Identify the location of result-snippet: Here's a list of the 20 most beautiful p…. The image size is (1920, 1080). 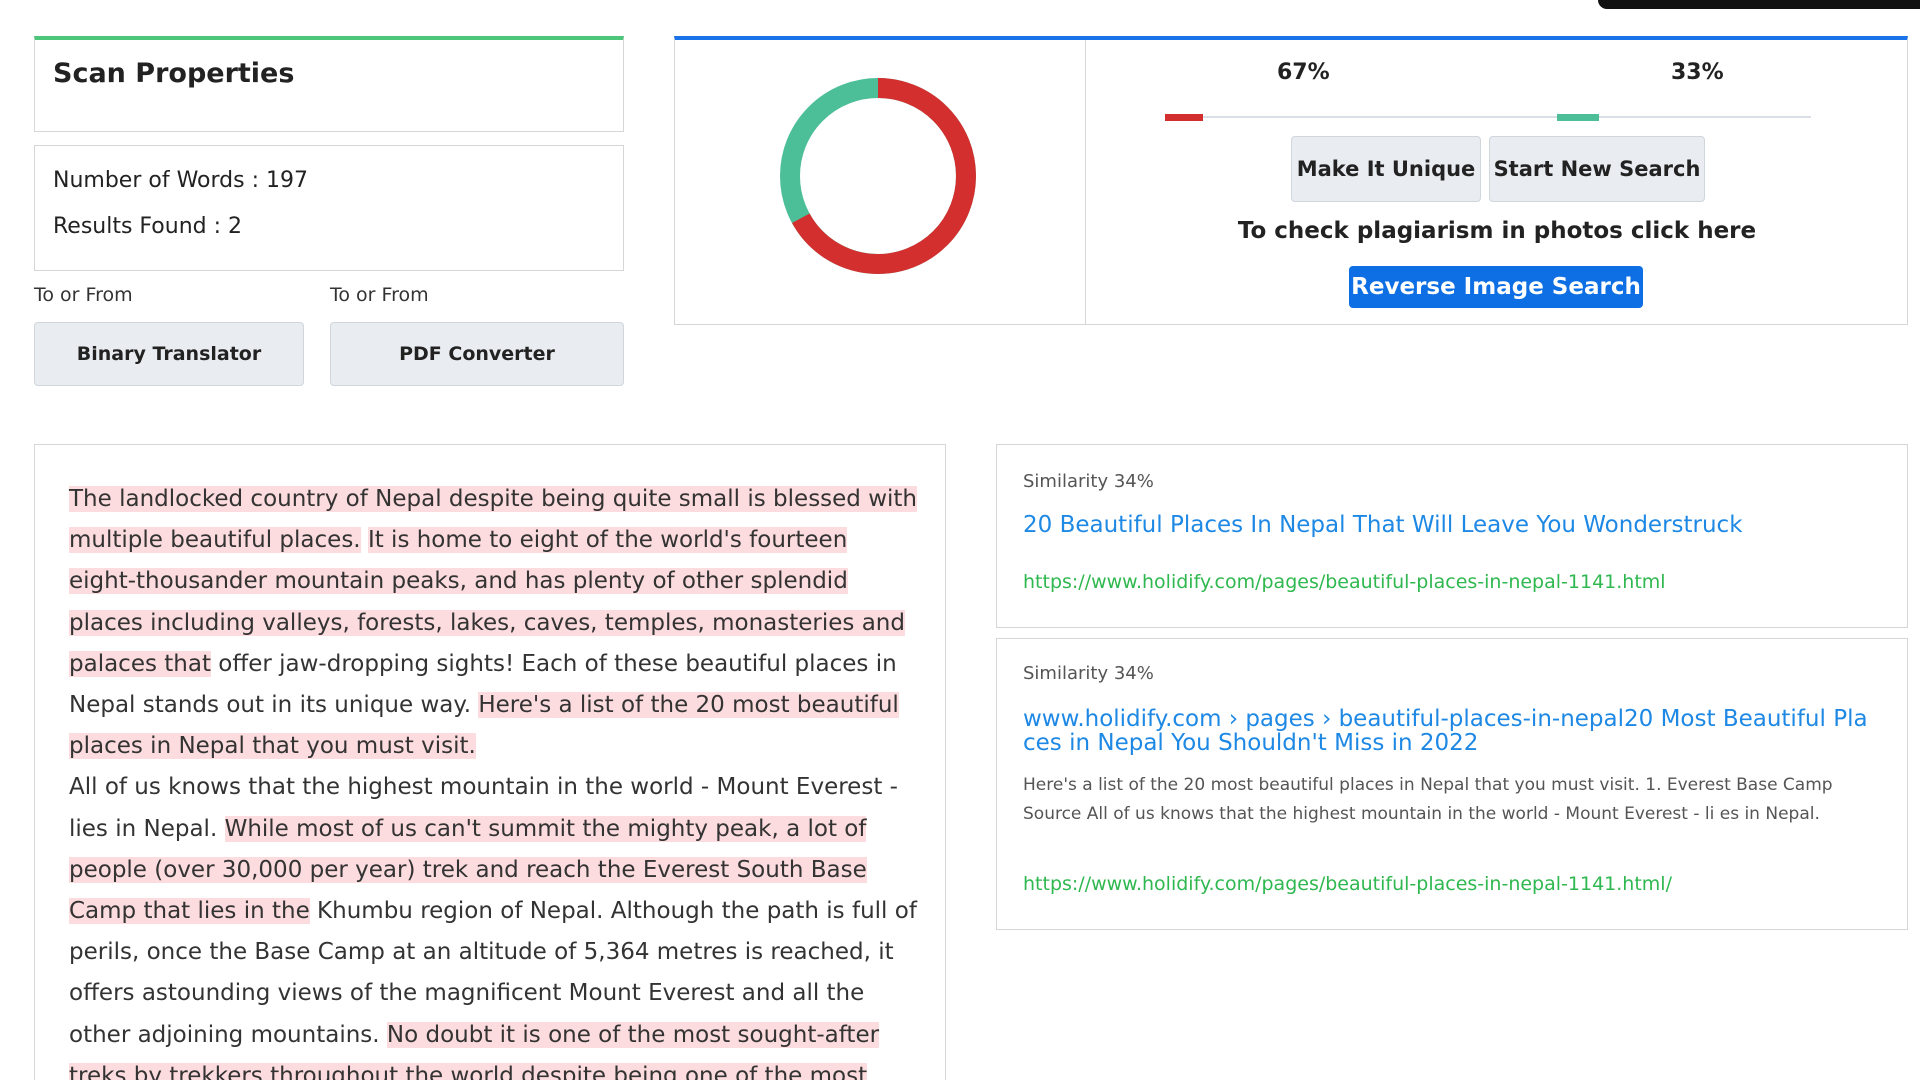
(1428, 799).